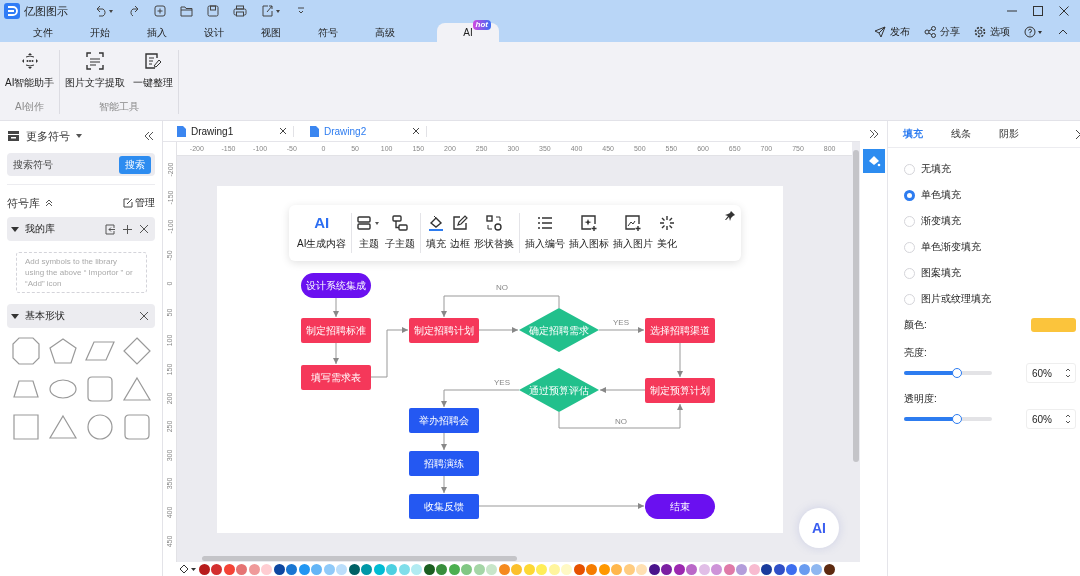 The height and width of the screenshot is (576, 1080). What do you see at coordinates (301, 11) in the screenshot?
I see `more-caret-icon` at bounding box center [301, 11].